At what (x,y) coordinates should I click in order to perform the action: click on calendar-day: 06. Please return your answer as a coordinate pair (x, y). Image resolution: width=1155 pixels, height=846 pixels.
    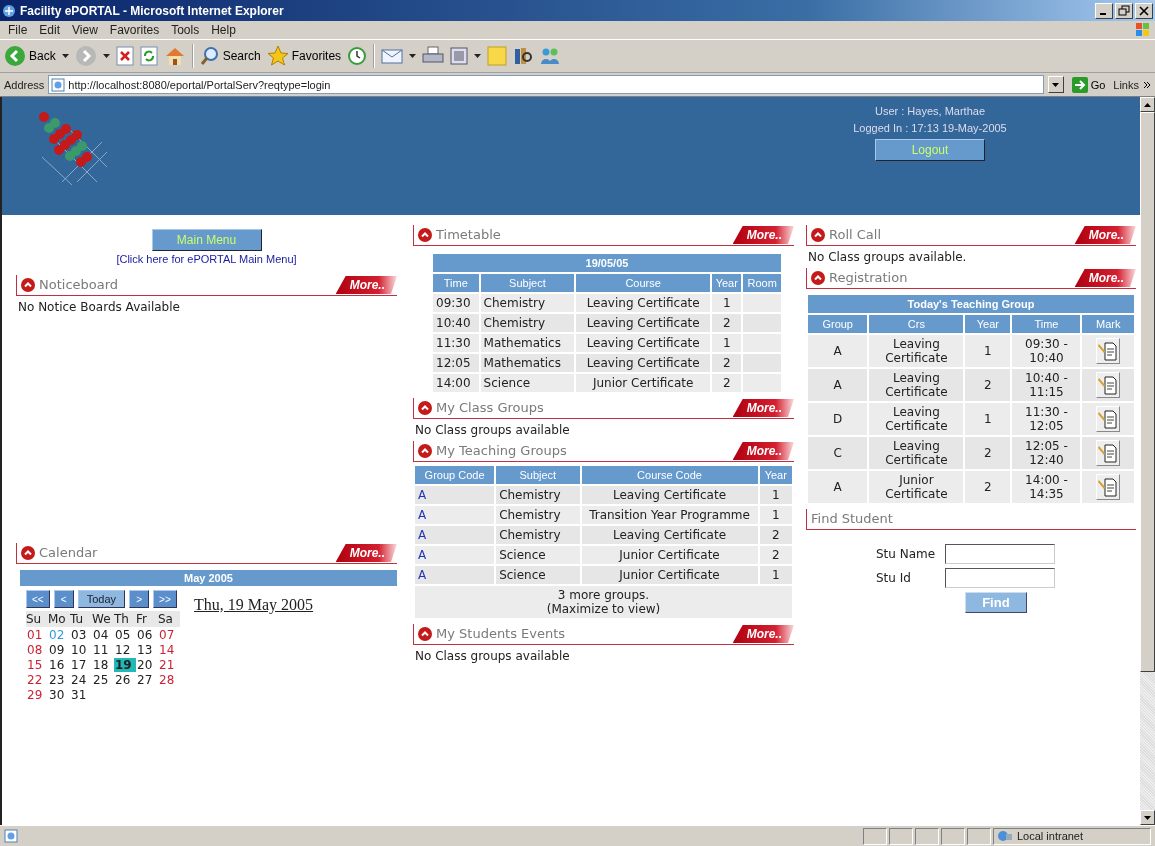
    Looking at the image, I should click on (147, 635).